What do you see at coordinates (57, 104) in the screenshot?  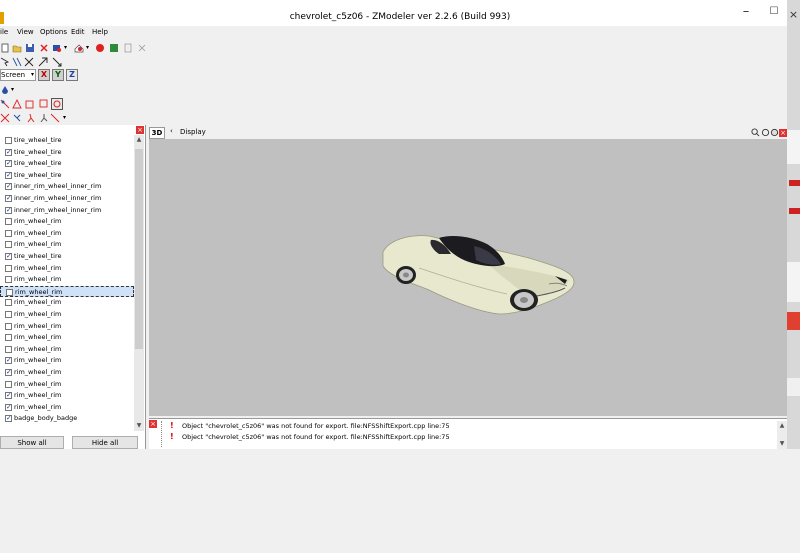 I see `group-icon` at bounding box center [57, 104].